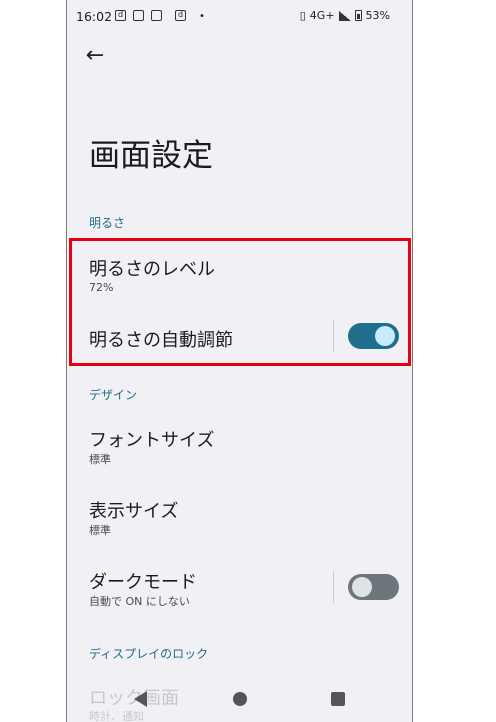 This screenshot has height=722, width=496. What do you see at coordinates (149, 654) in the screenshot?
I see `section-display-lock: ディスプレイのロック` at bounding box center [149, 654].